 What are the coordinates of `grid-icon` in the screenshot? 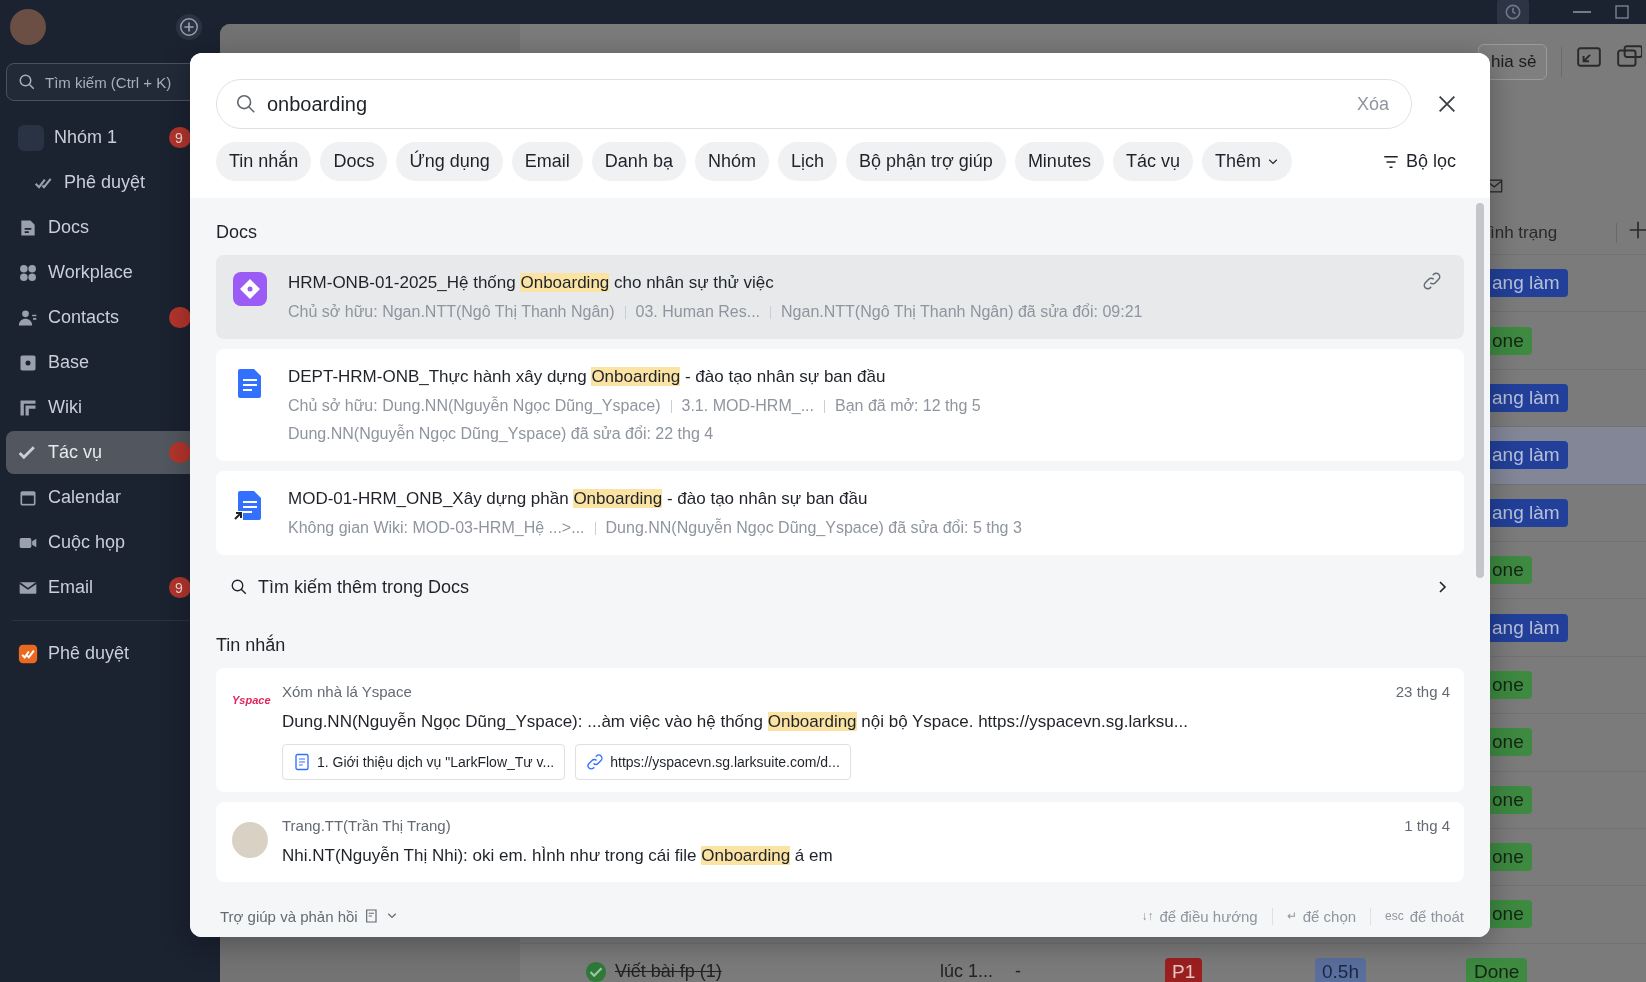 It's located at (28, 272).